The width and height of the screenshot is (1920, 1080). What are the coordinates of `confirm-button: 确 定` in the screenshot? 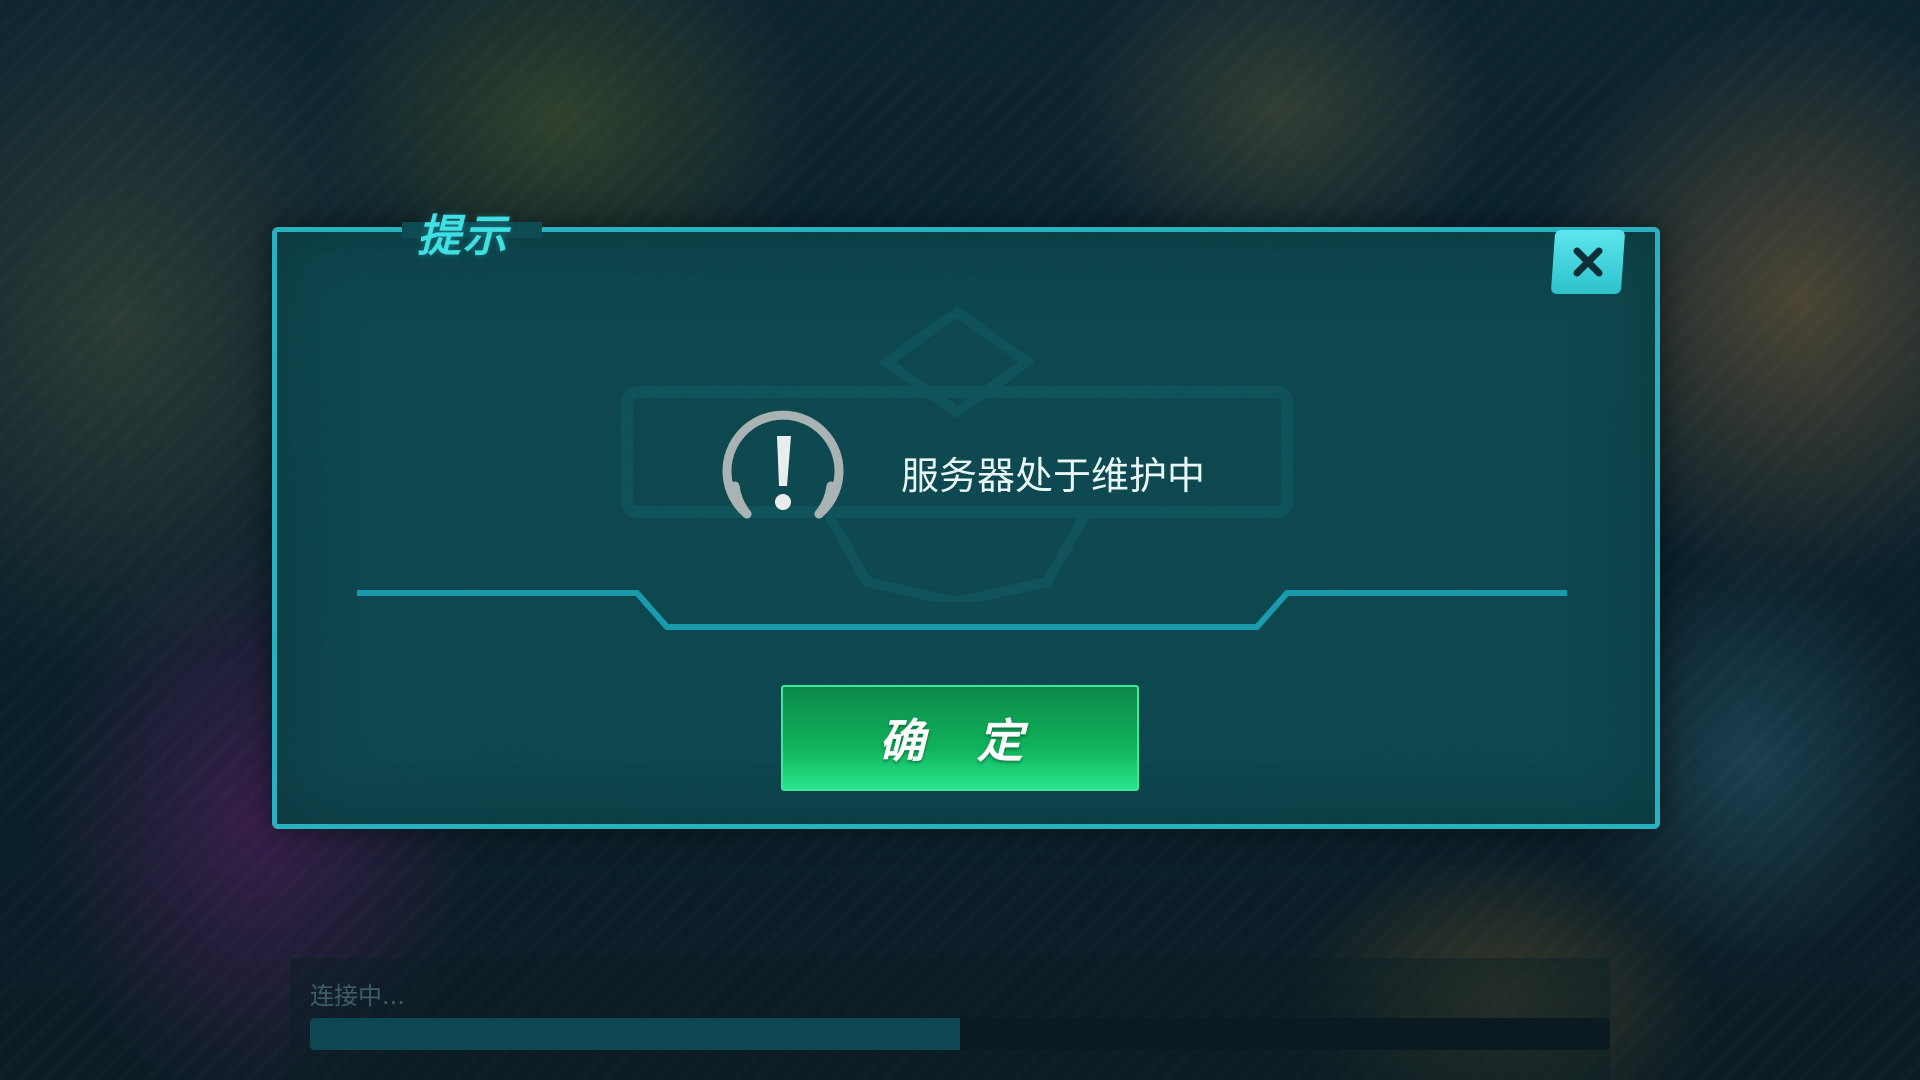 It's located at (960, 738).